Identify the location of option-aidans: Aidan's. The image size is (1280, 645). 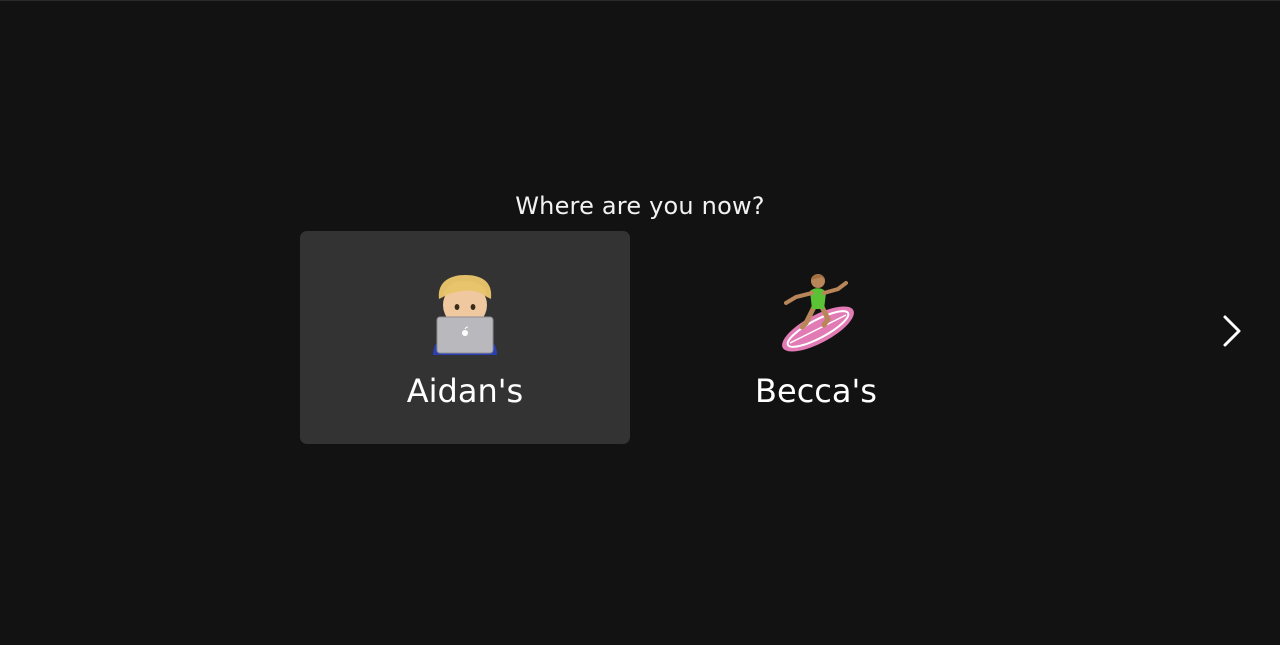
(465, 337).